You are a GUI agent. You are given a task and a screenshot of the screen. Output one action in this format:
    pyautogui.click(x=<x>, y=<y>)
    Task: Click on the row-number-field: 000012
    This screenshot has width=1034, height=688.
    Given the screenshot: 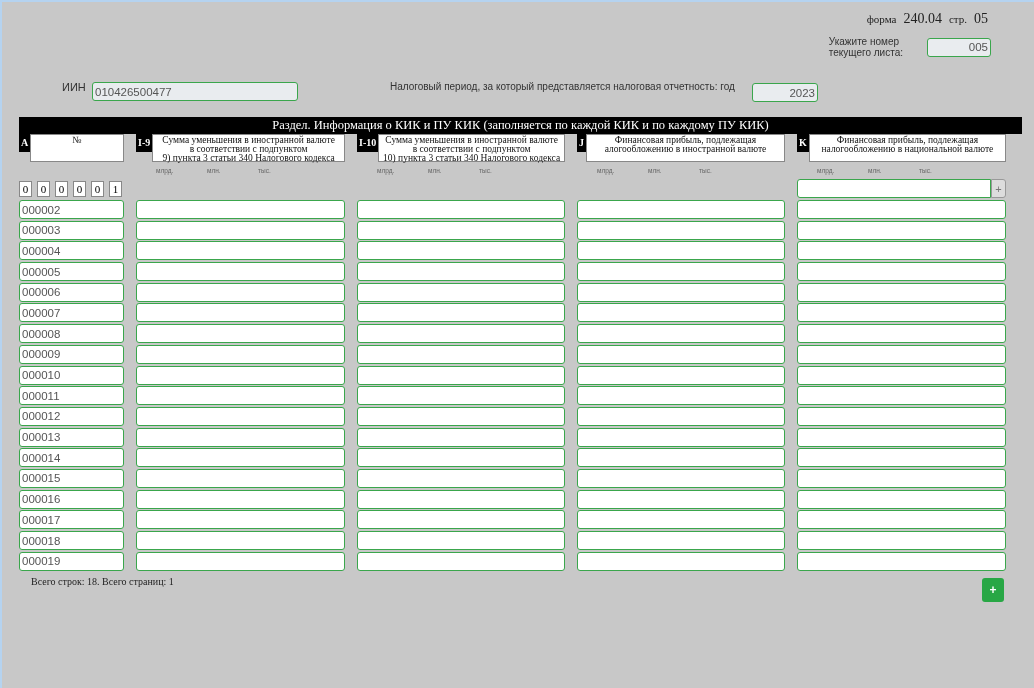 What is the action you would take?
    pyautogui.click(x=71, y=416)
    